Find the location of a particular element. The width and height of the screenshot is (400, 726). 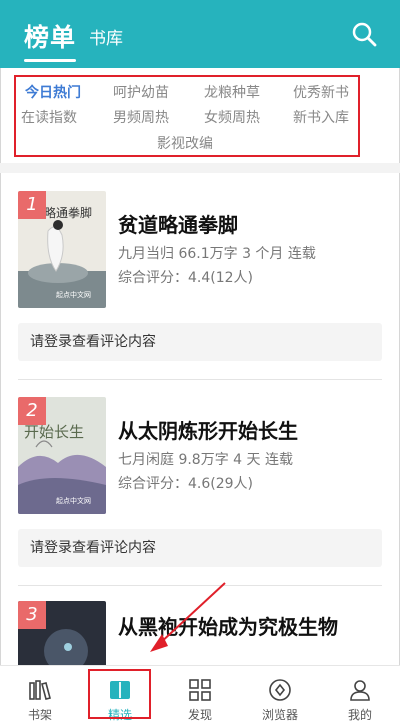

category-reading-index: 在读指数 is located at coordinates (49, 117).